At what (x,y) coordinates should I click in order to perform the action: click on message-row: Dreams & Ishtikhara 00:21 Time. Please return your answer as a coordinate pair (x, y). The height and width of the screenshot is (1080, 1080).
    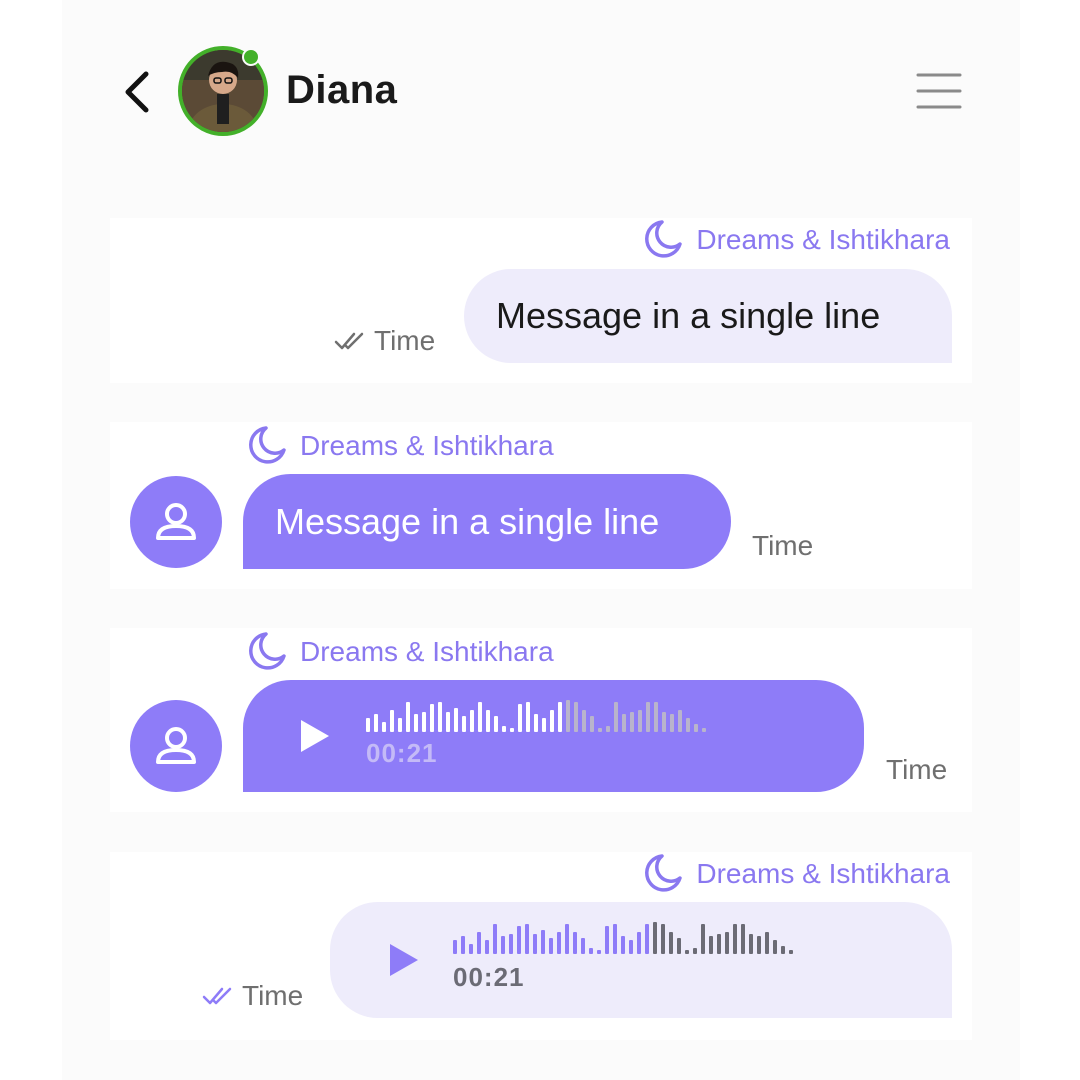
    Looking at the image, I should click on (541, 946).